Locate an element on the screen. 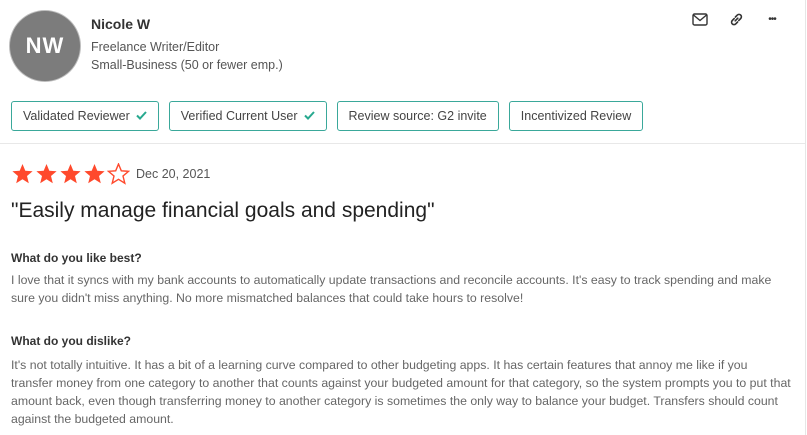  badge-validated-reviewer: Validated Reviewer is located at coordinates (85, 116).